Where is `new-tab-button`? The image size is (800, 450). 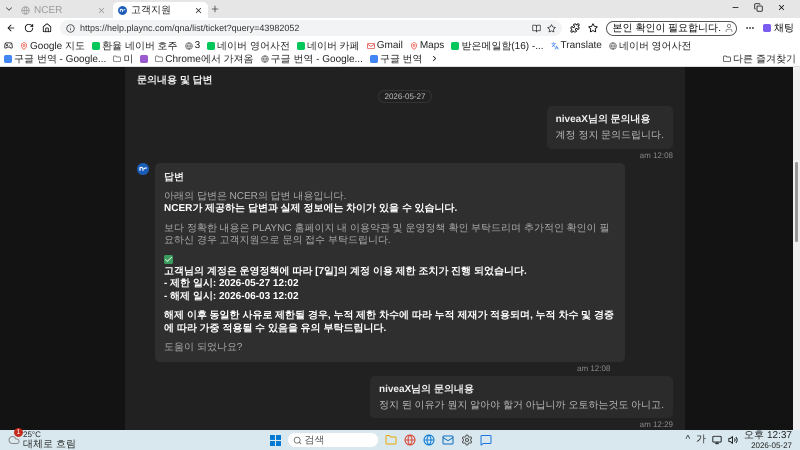
new-tab-button is located at coordinates (215, 9).